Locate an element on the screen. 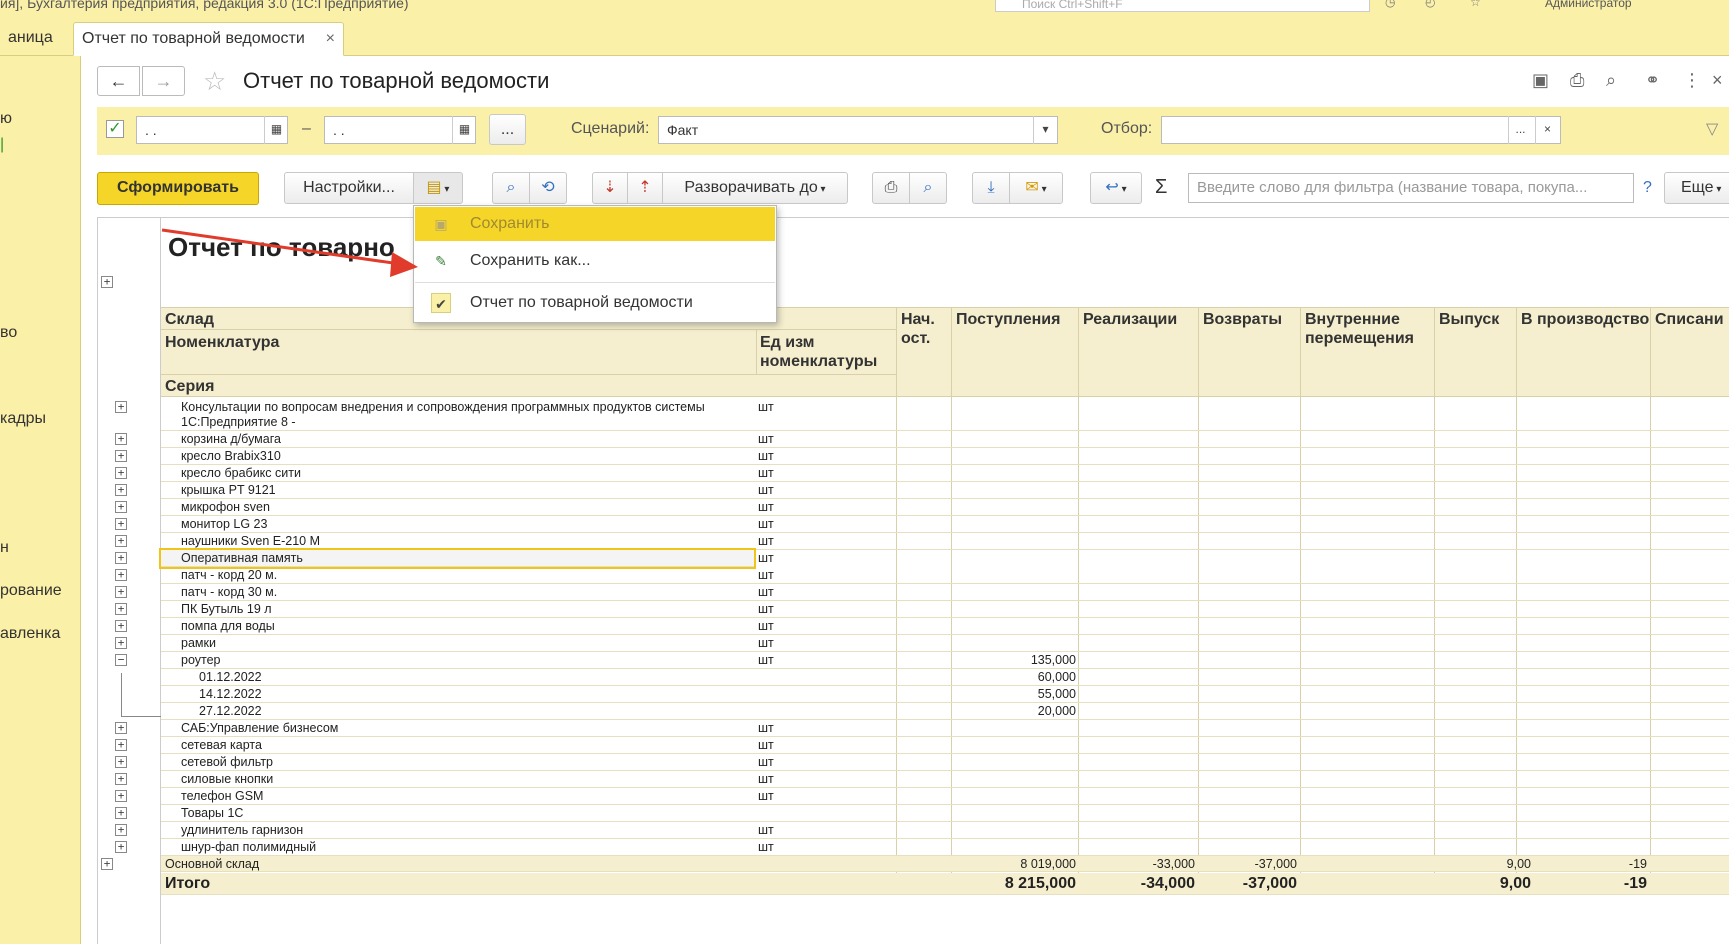 This screenshot has height=944, width=1729. table-row: кресло брабикс сити шт is located at coordinates (945, 473).